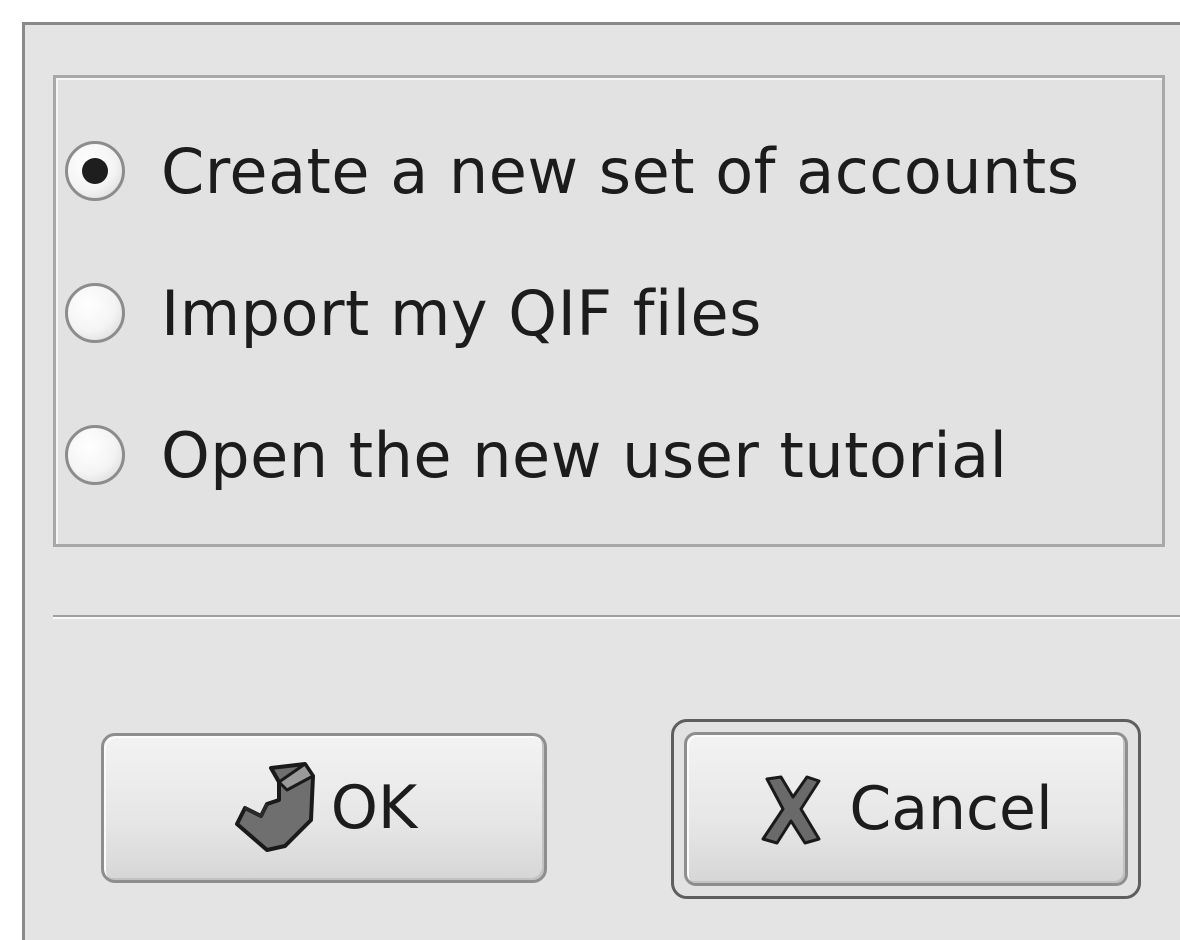  I want to click on radio-label: Create a new set of accounts, so click(620, 171).